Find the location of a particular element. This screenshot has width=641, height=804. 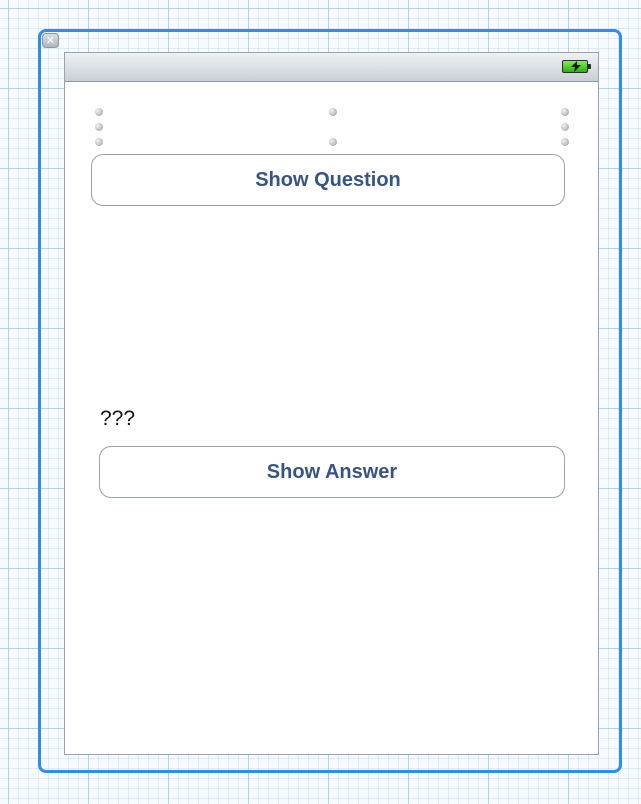

show-question-button: Show Question is located at coordinates (328, 180).